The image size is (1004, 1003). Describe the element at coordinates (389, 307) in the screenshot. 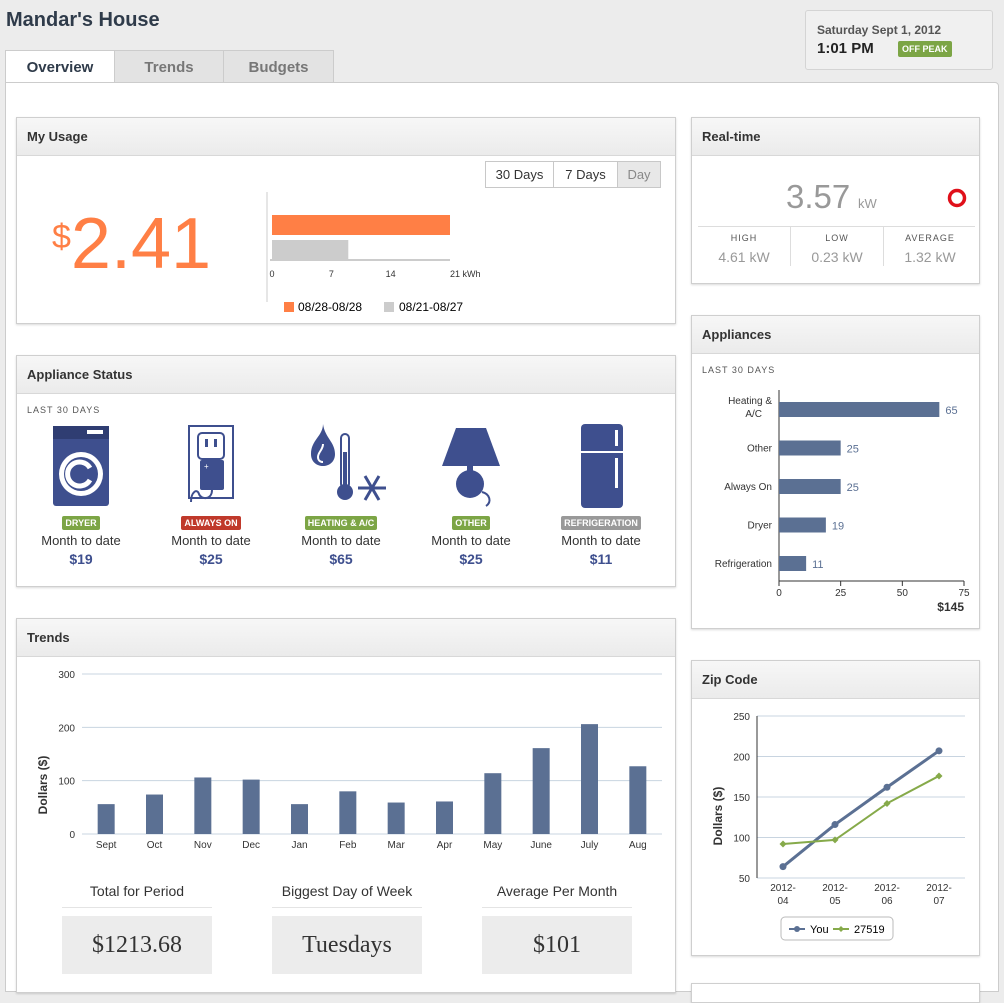

I see `legend-swatch-previous` at that location.